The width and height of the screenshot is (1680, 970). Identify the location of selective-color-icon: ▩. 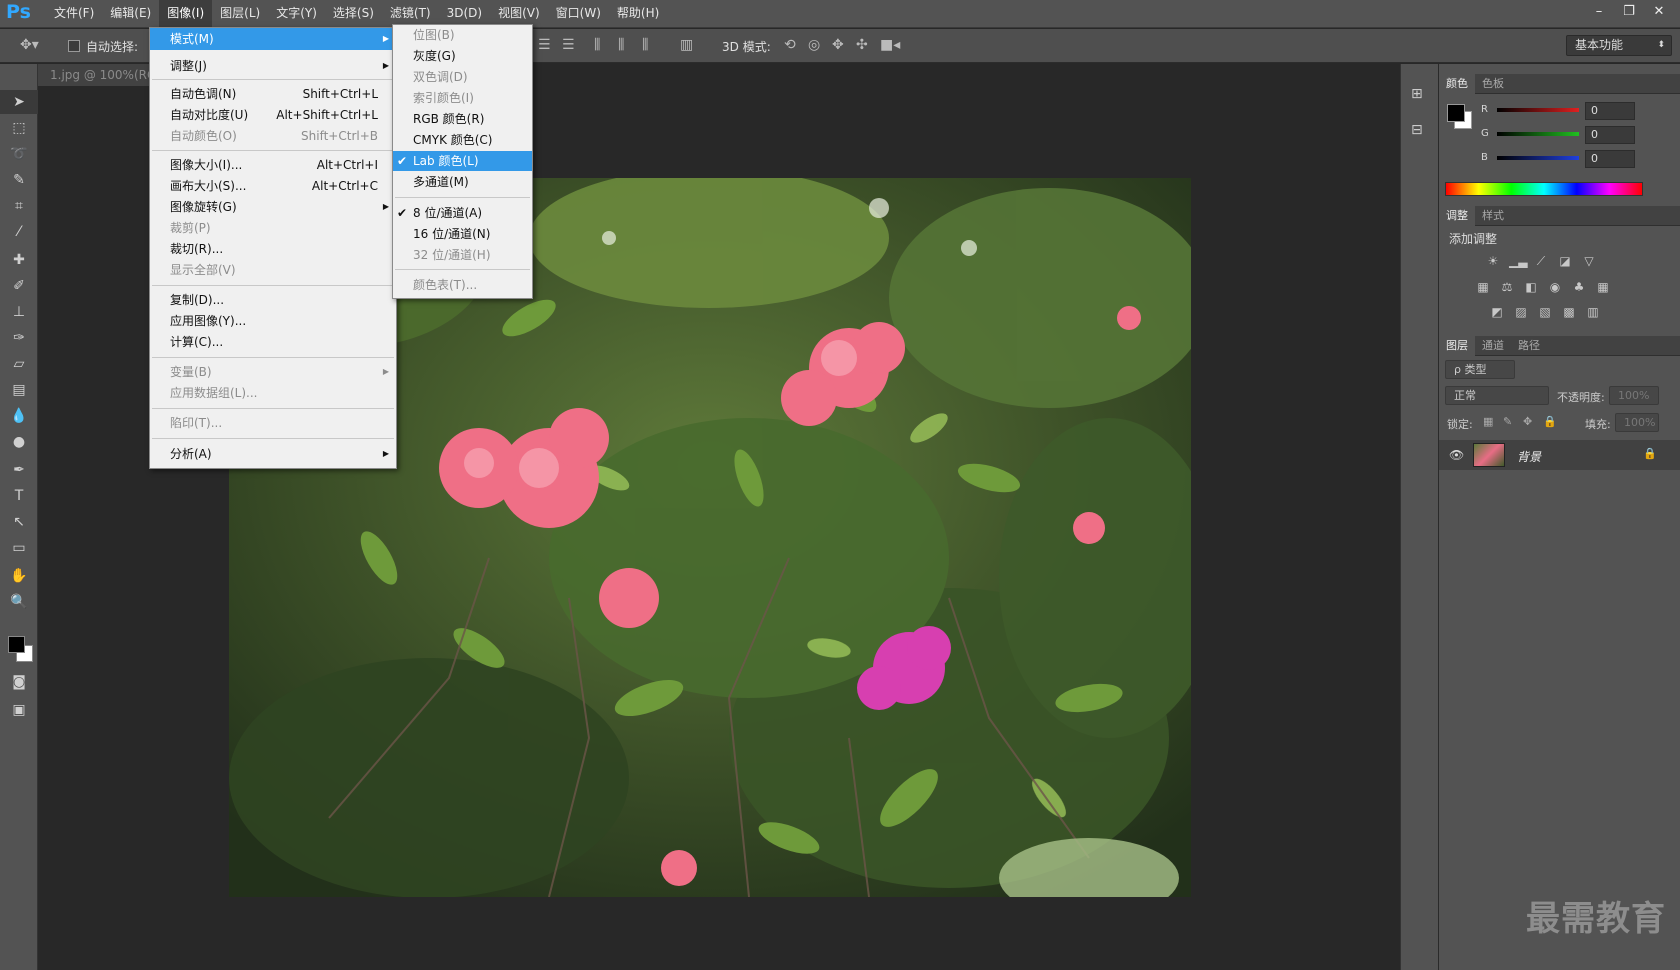
(1569, 312).